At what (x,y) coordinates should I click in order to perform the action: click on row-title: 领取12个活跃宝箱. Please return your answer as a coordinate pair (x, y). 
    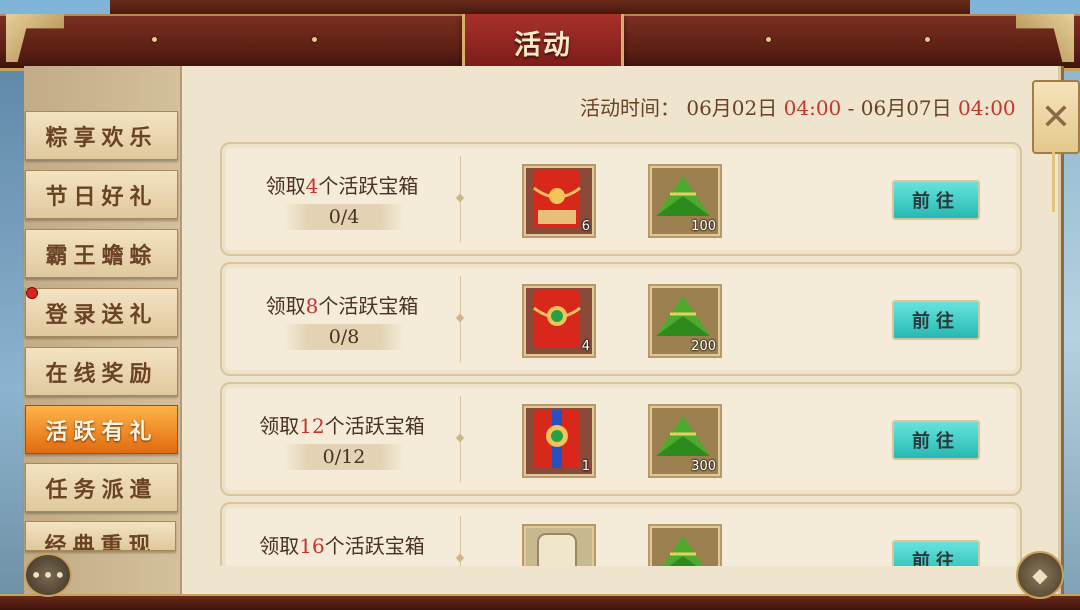
    Looking at the image, I should click on (342, 426).